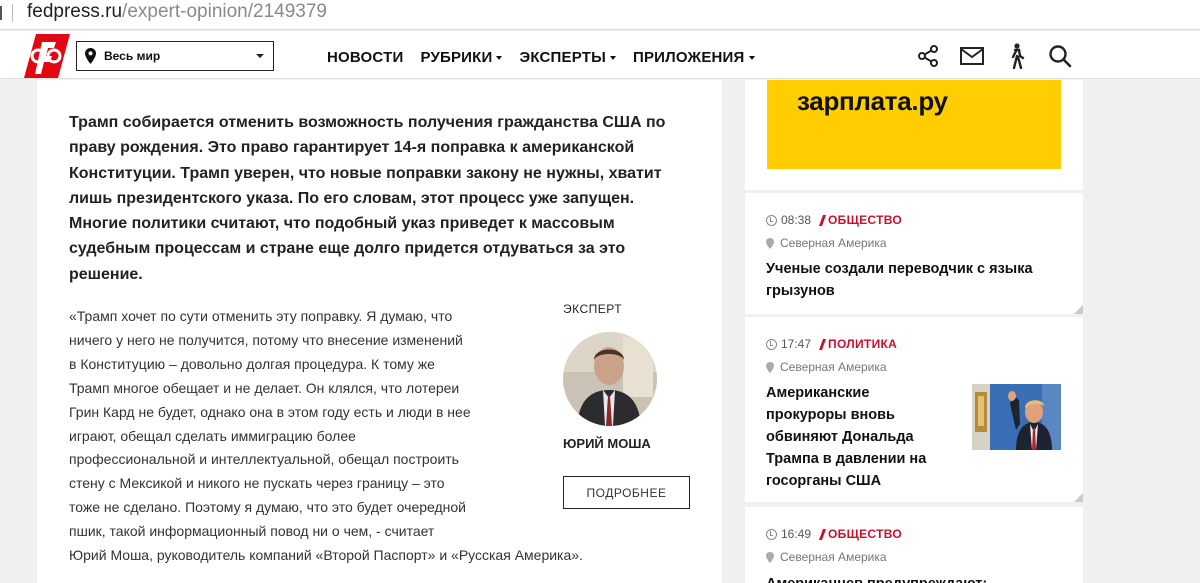 Image resolution: width=1200 pixels, height=583 pixels. What do you see at coordinates (1016, 56) in the screenshot?
I see `walking-person-icon` at bounding box center [1016, 56].